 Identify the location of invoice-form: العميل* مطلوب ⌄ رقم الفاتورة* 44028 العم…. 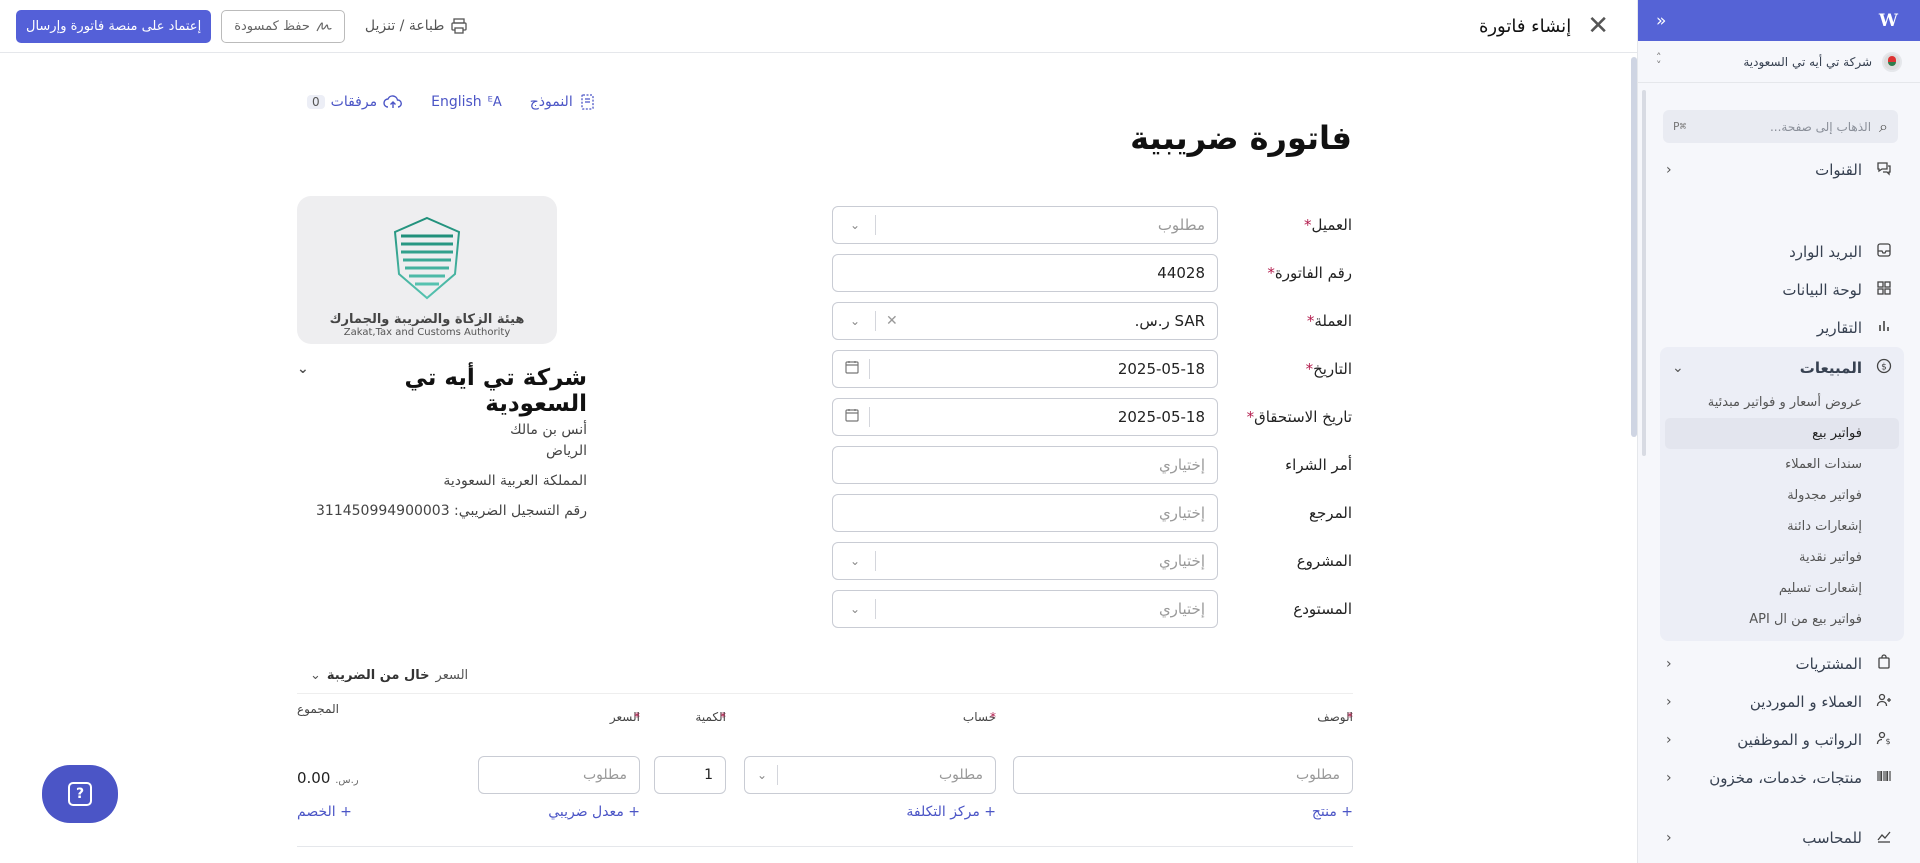
(1092, 417).